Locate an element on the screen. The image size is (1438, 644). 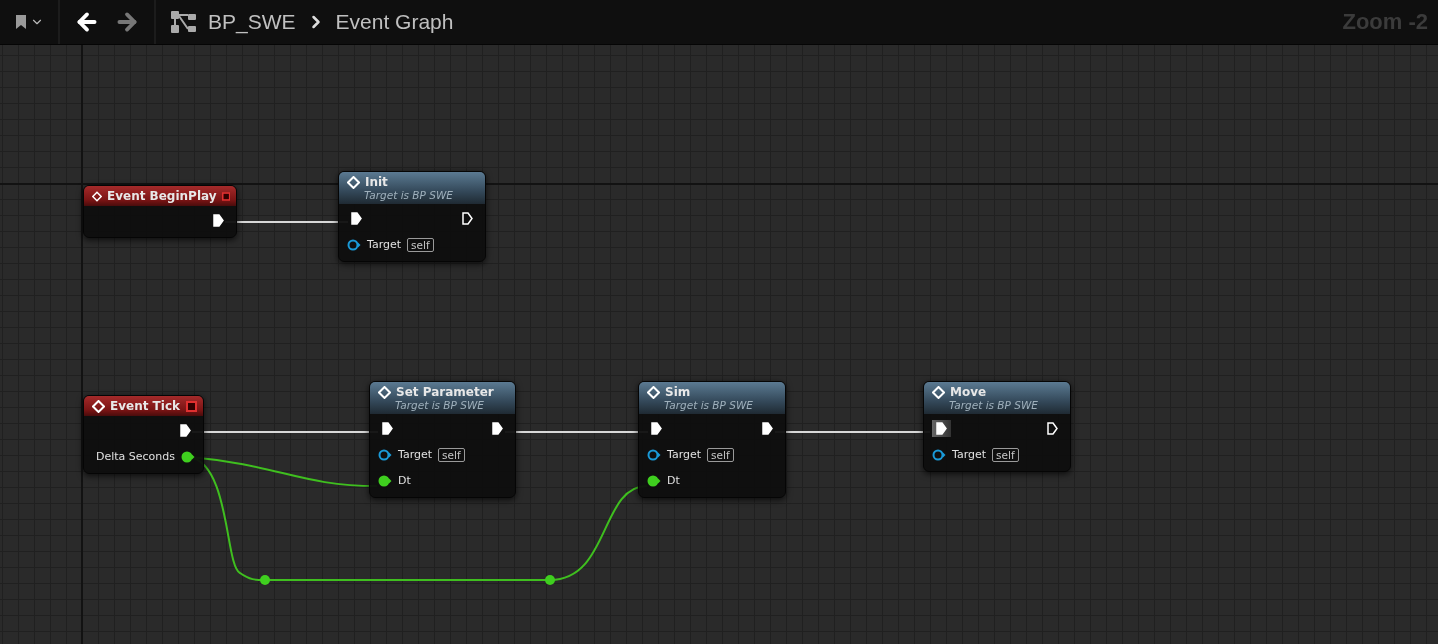
node-title: Move is located at coordinates (968, 392).